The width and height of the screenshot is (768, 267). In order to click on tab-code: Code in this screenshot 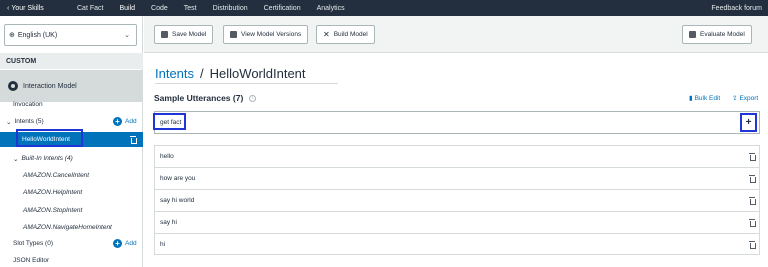, I will do `click(159, 8)`.